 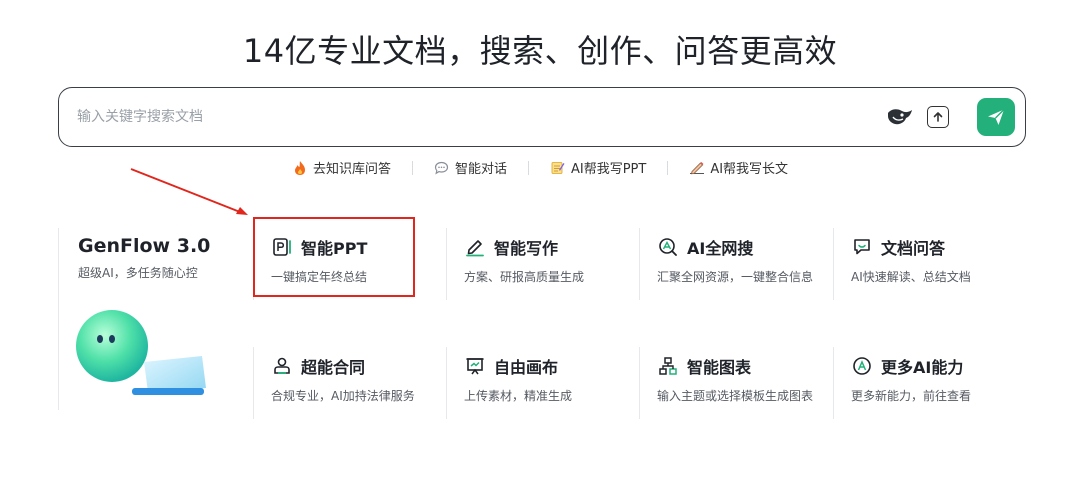 What do you see at coordinates (720, 248) in the screenshot?
I see `card-title: AI全网搜` at bounding box center [720, 248].